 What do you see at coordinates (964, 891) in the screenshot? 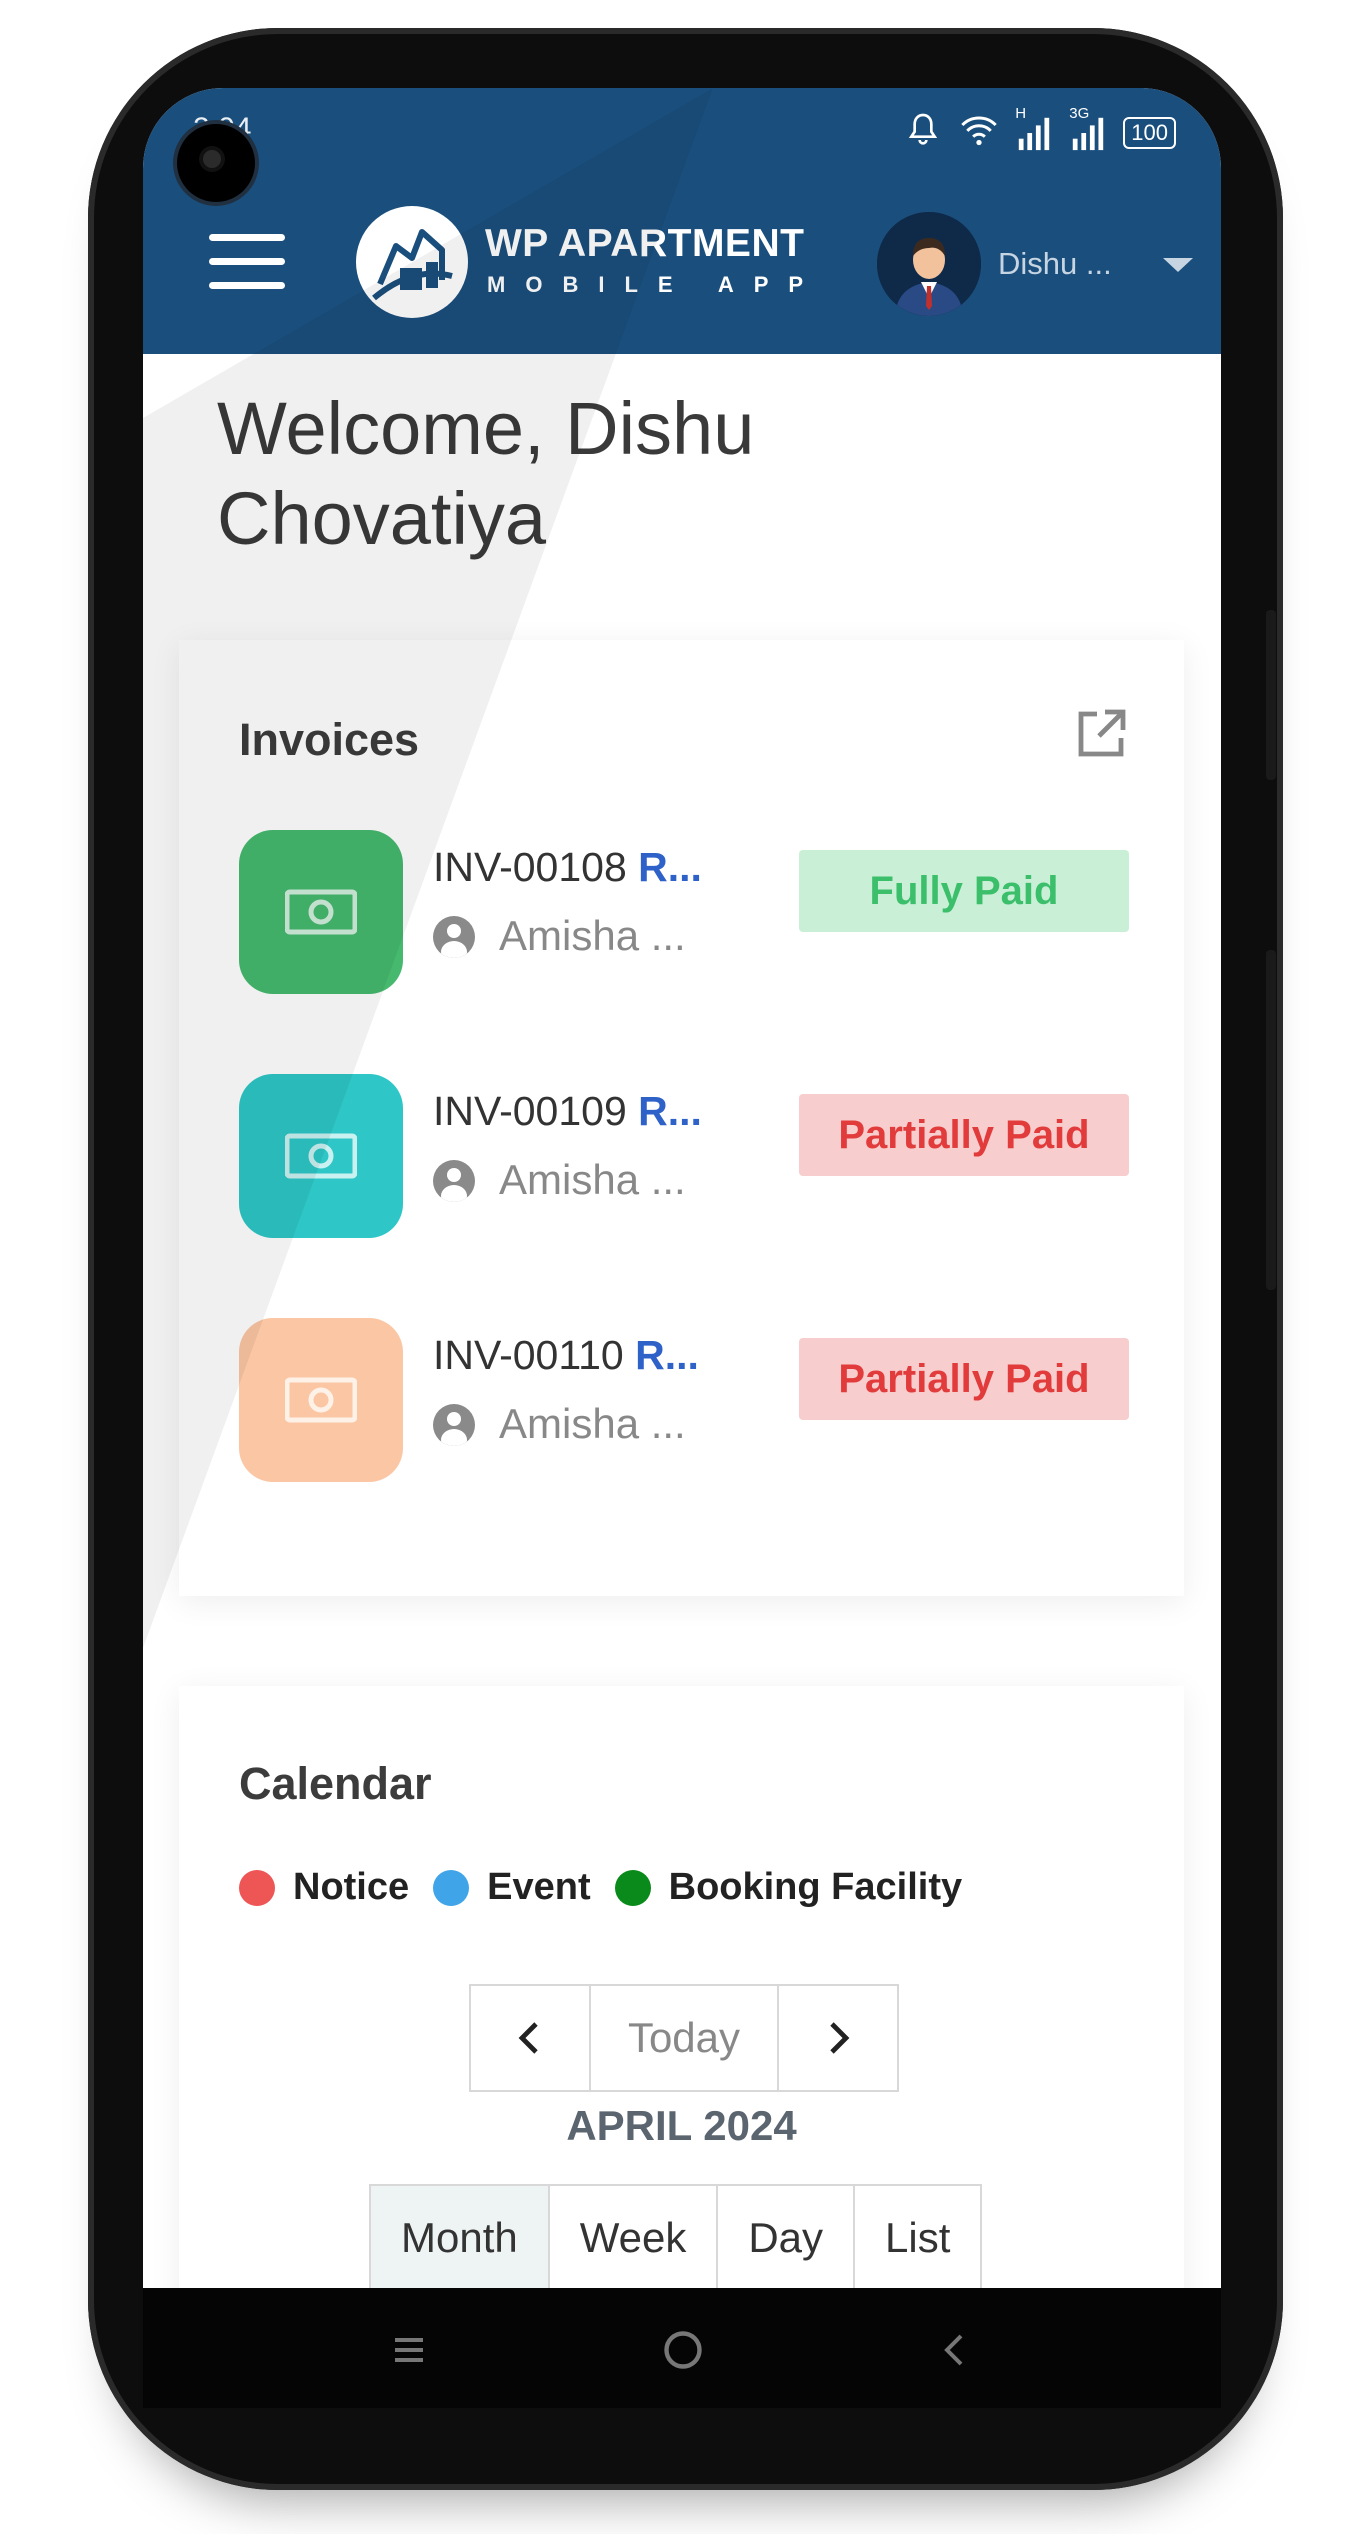
I see `status-badge: Fully Paid` at bounding box center [964, 891].